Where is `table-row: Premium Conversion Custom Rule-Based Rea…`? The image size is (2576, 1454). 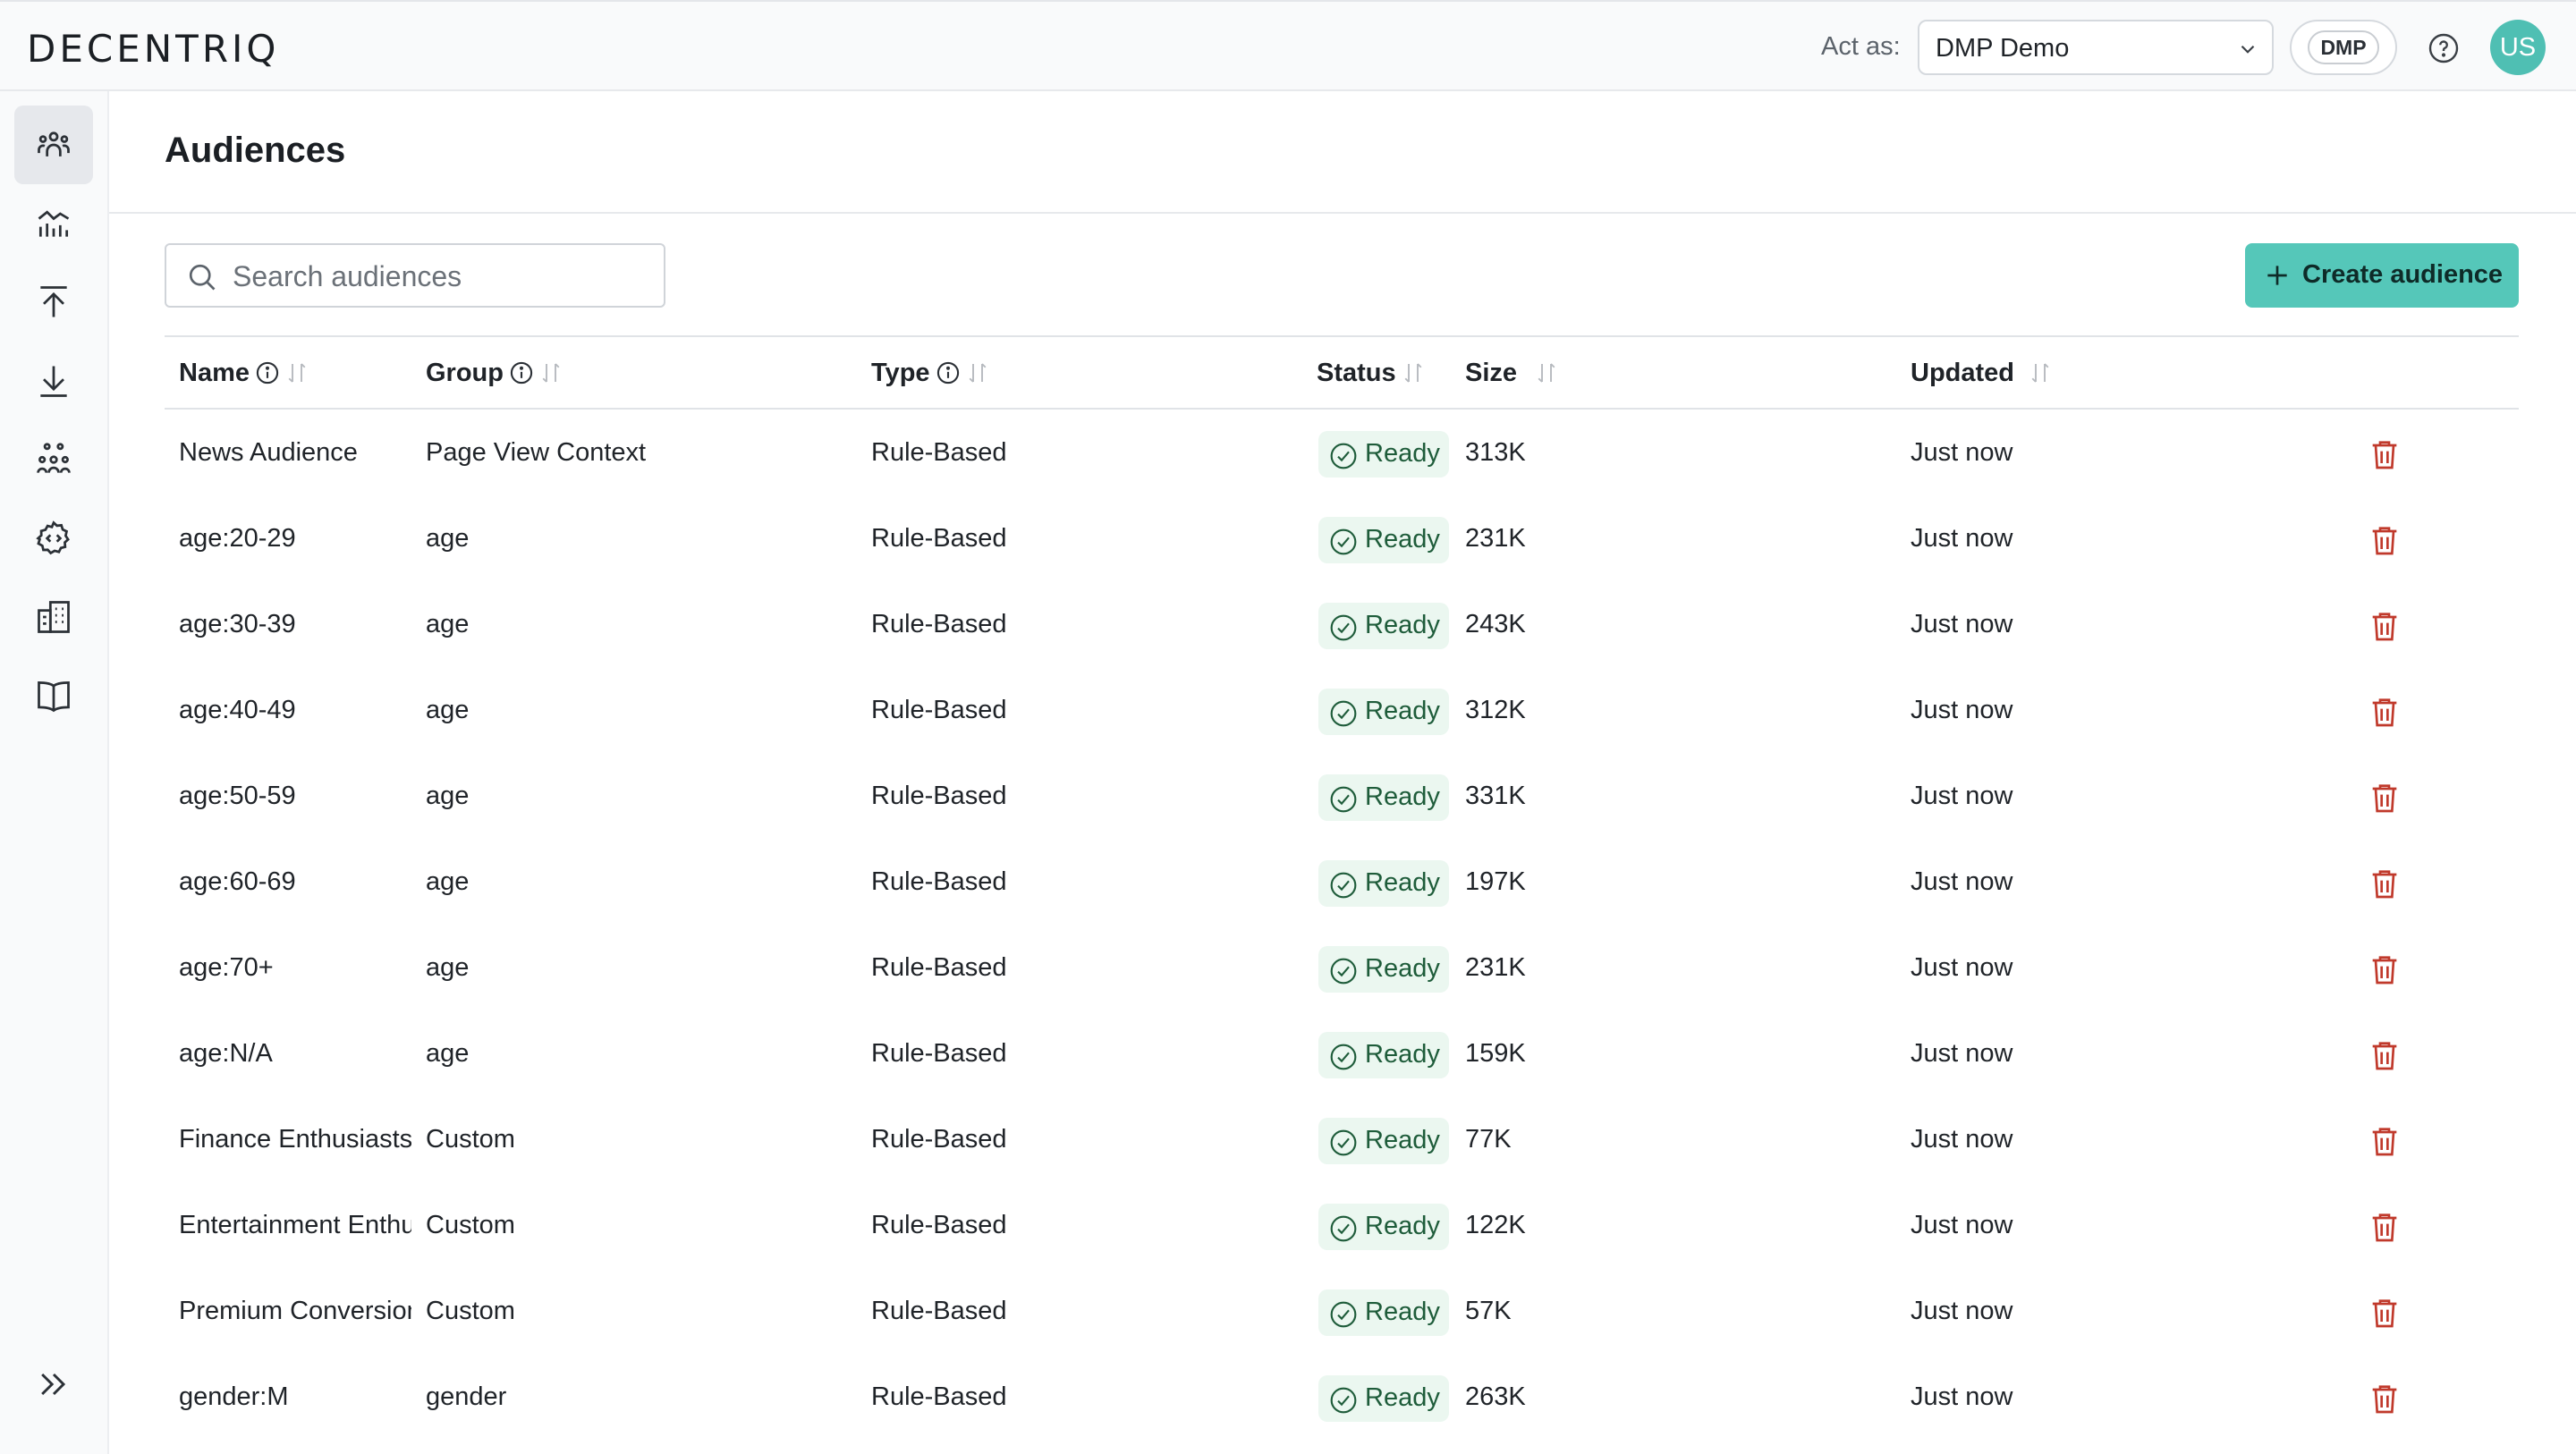
table-row: Premium Conversion Custom Rule-Based Rea… is located at coordinates (1342, 1313).